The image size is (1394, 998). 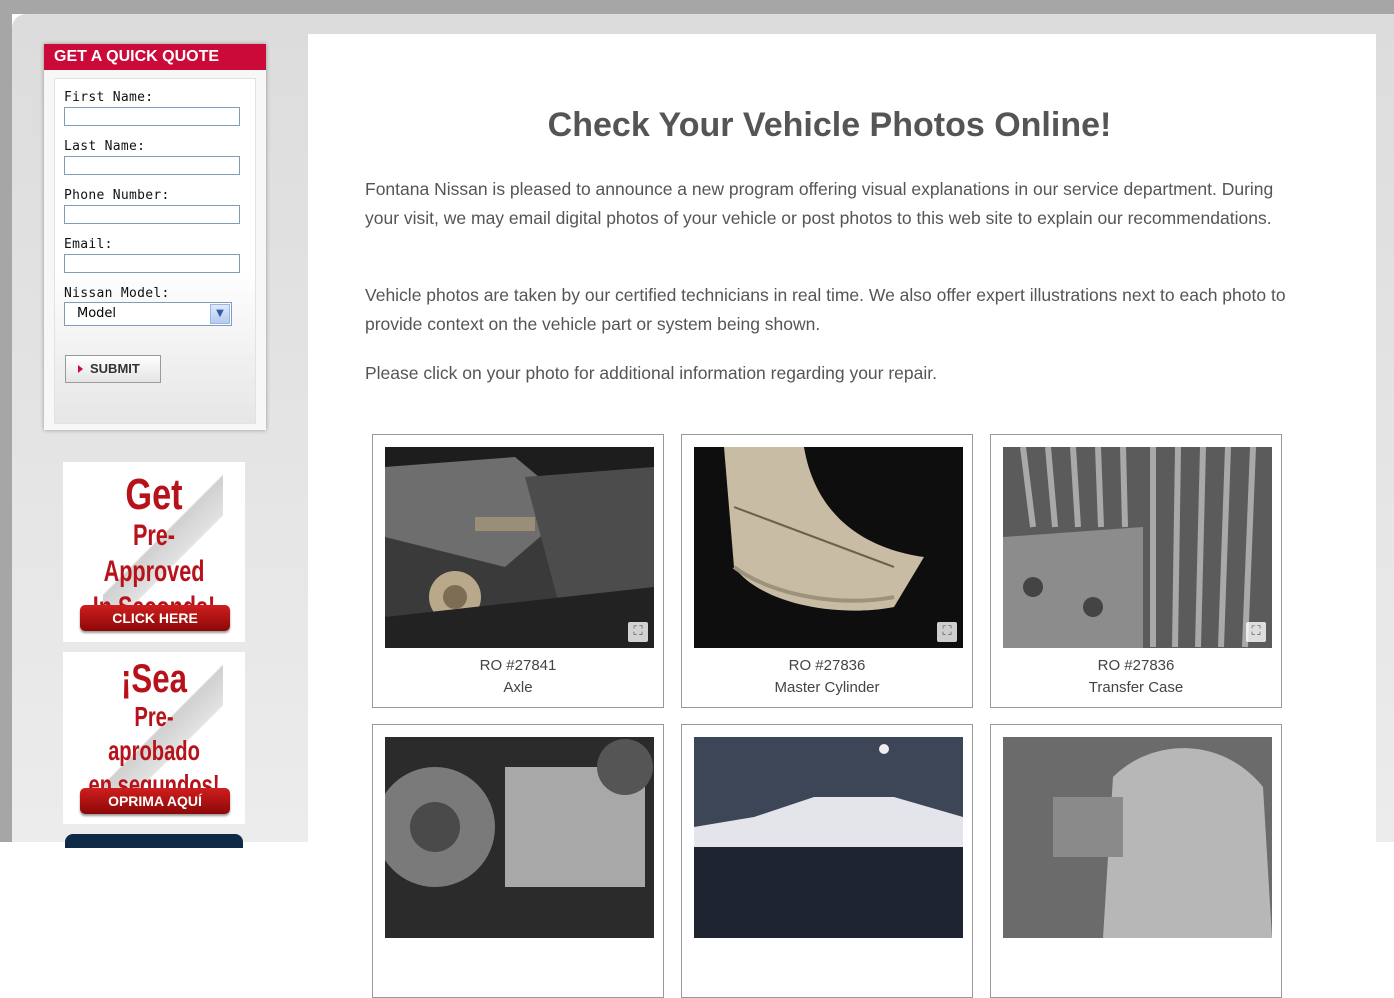 I want to click on last-name-label: Last Name:, so click(x=105, y=146).